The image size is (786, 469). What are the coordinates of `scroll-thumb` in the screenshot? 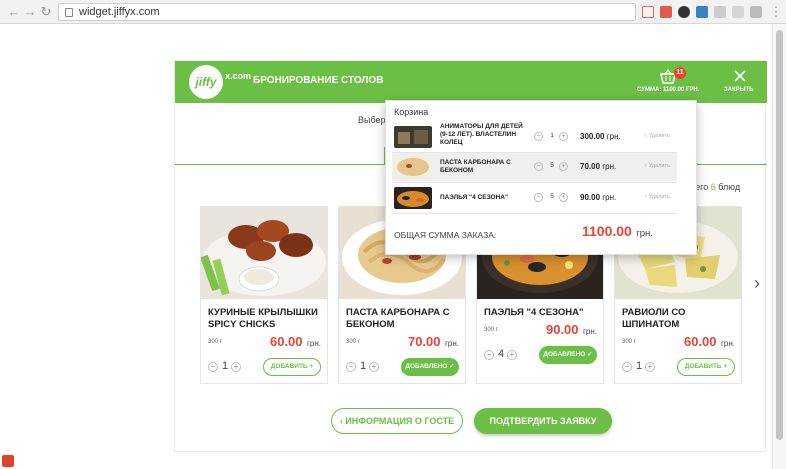 It's located at (779, 235).